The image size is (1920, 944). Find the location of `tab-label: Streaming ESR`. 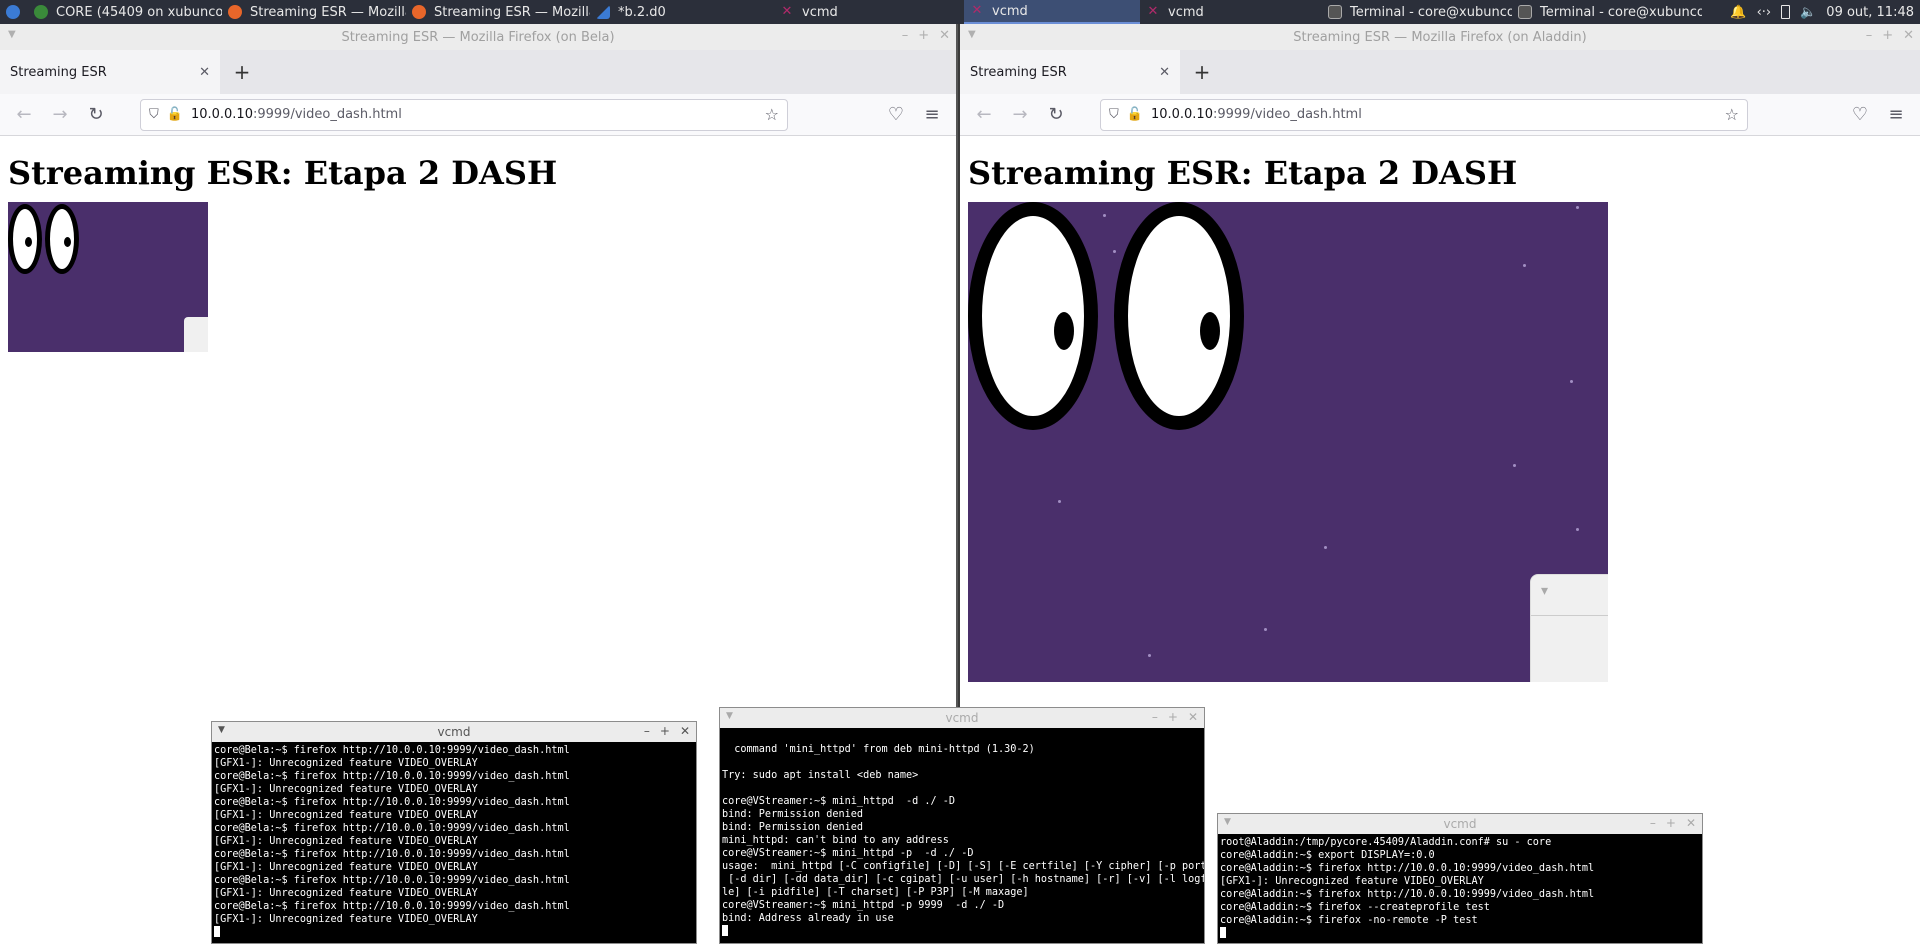

tab-label: Streaming ESR is located at coordinates (58, 72).